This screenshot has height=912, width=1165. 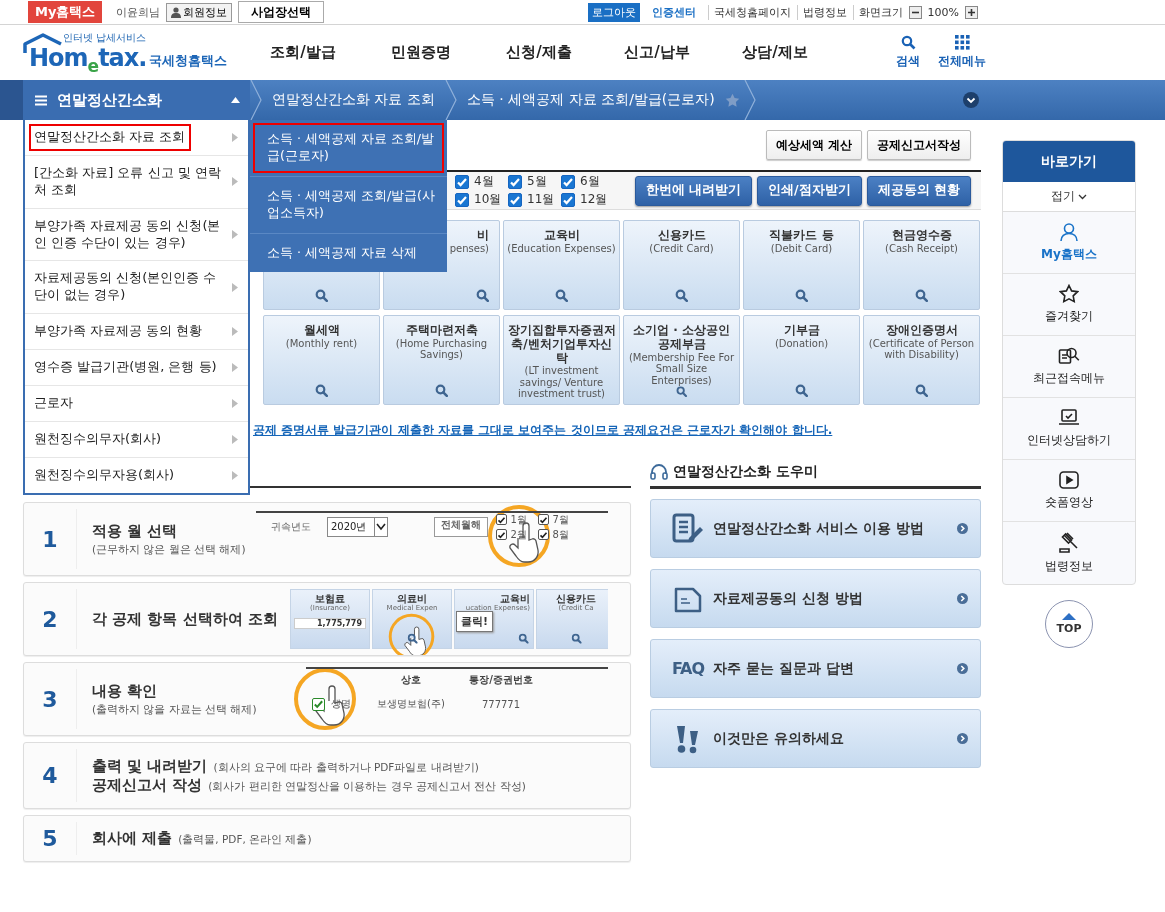 What do you see at coordinates (921, 331) in the screenshot?
I see `card-title: 장애인증명서` at bounding box center [921, 331].